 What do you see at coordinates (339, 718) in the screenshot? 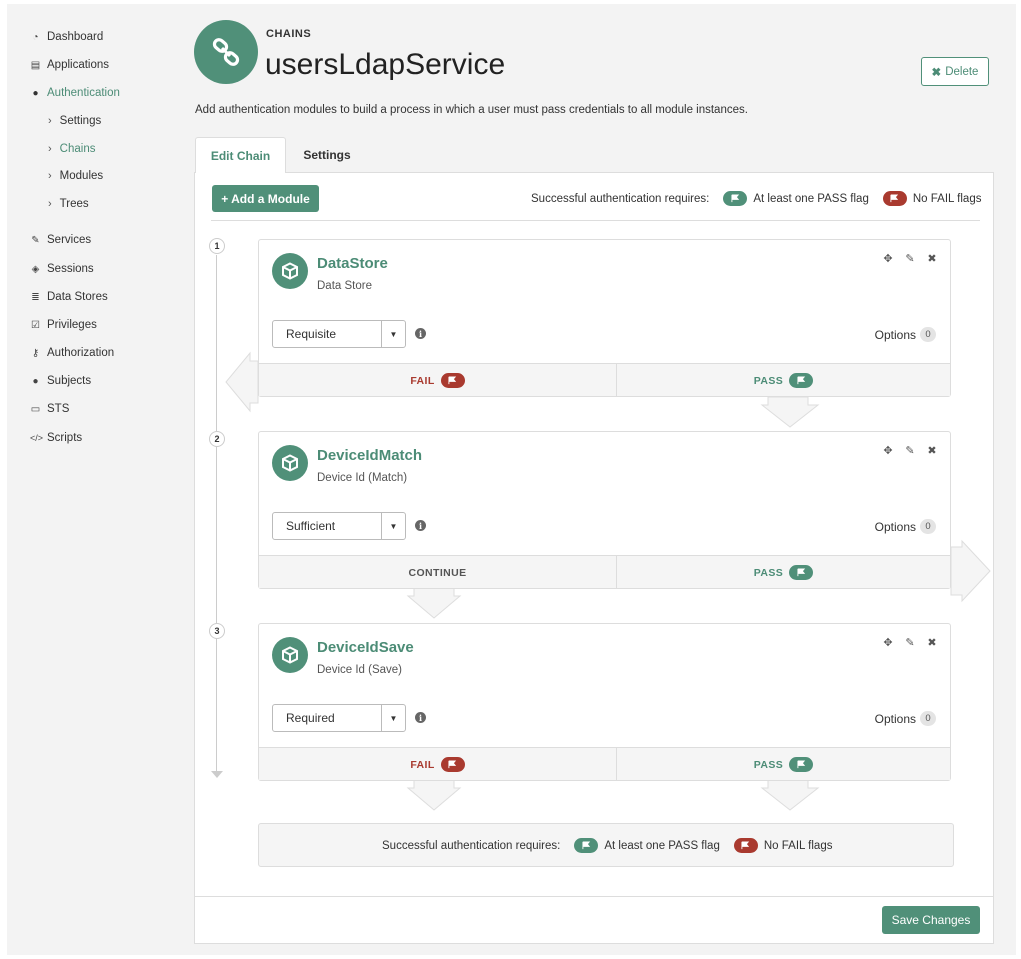
I see `criteria-select: Required ▼` at bounding box center [339, 718].